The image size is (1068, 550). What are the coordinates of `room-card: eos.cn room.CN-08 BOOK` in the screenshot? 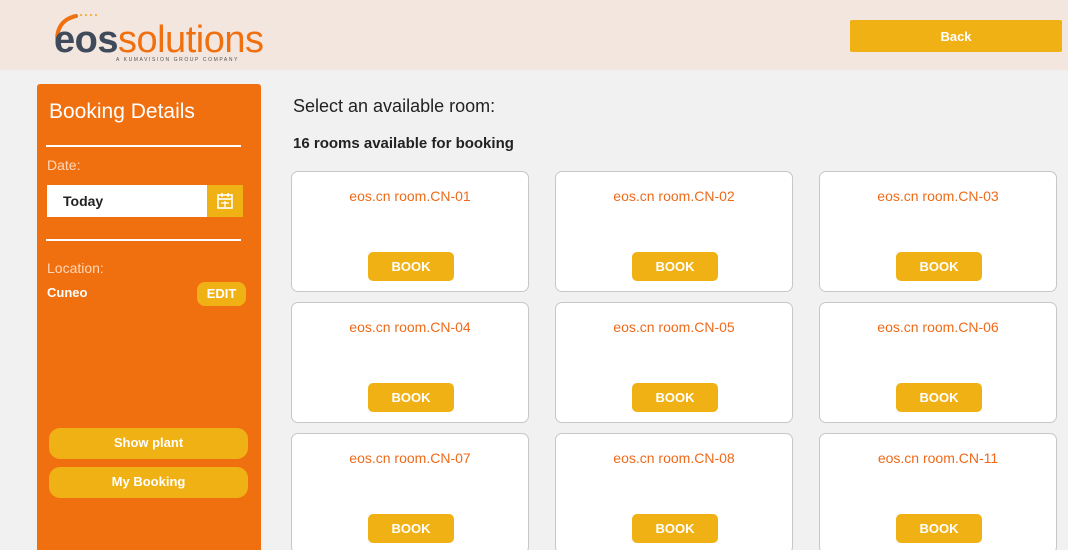 It's located at (674, 491).